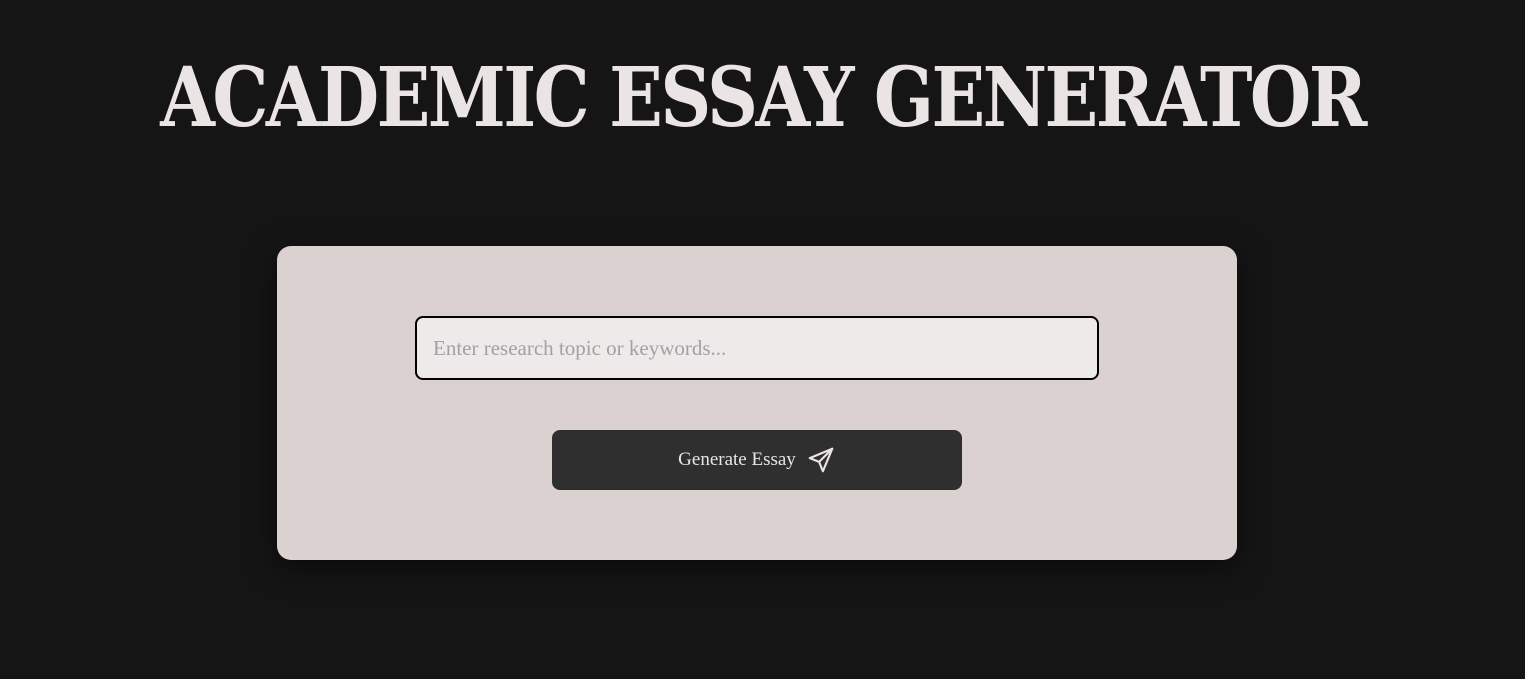 The height and width of the screenshot is (679, 1525). I want to click on send-icon, so click(821, 460).